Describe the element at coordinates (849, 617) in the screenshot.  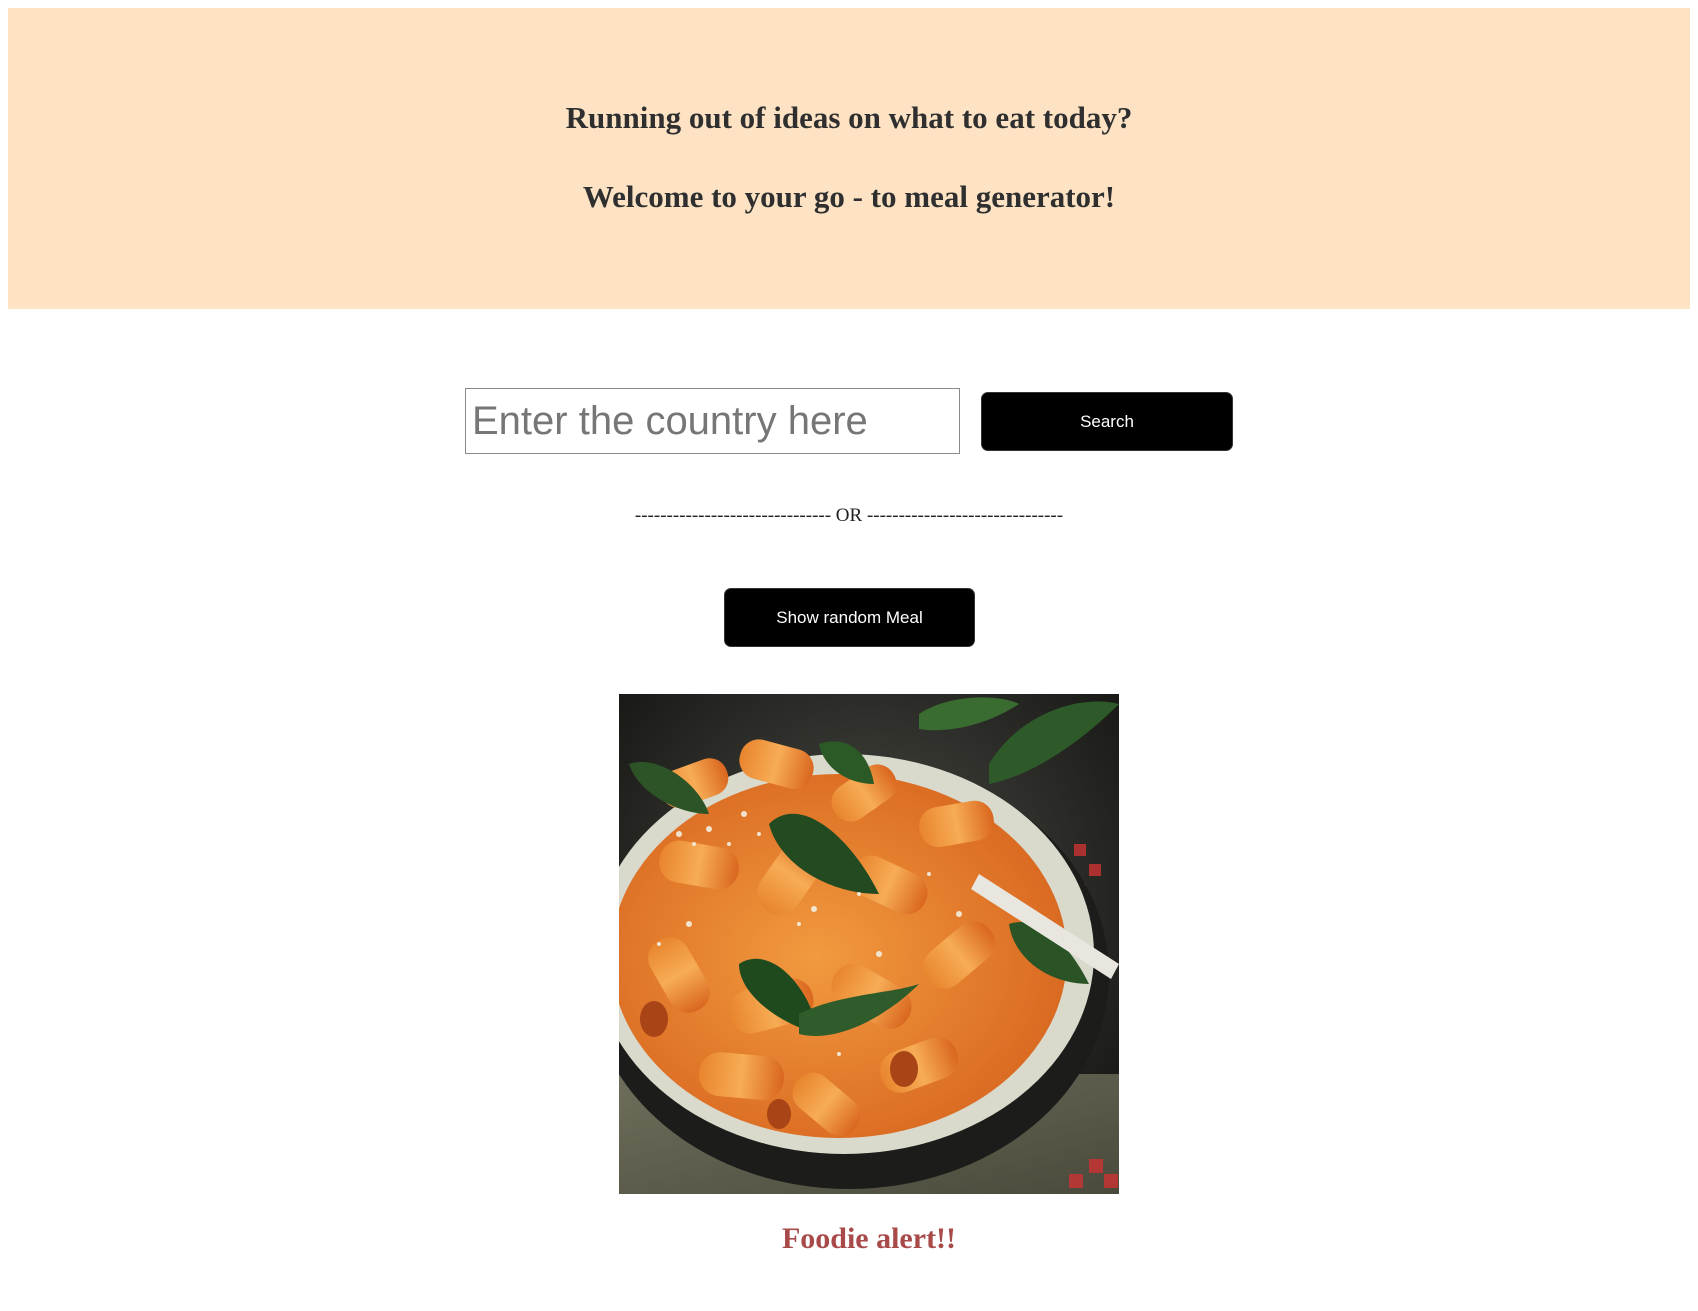
I see `show-random-meal-button: Show random Meal` at that location.